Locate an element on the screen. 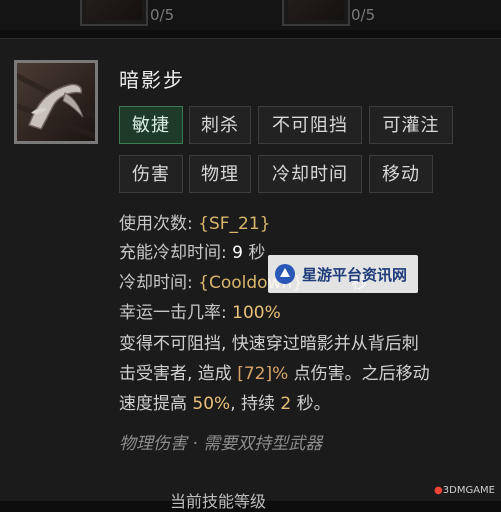 The height and width of the screenshot is (512, 501). tag-unstoppable: 不可阻挡 is located at coordinates (310, 125).